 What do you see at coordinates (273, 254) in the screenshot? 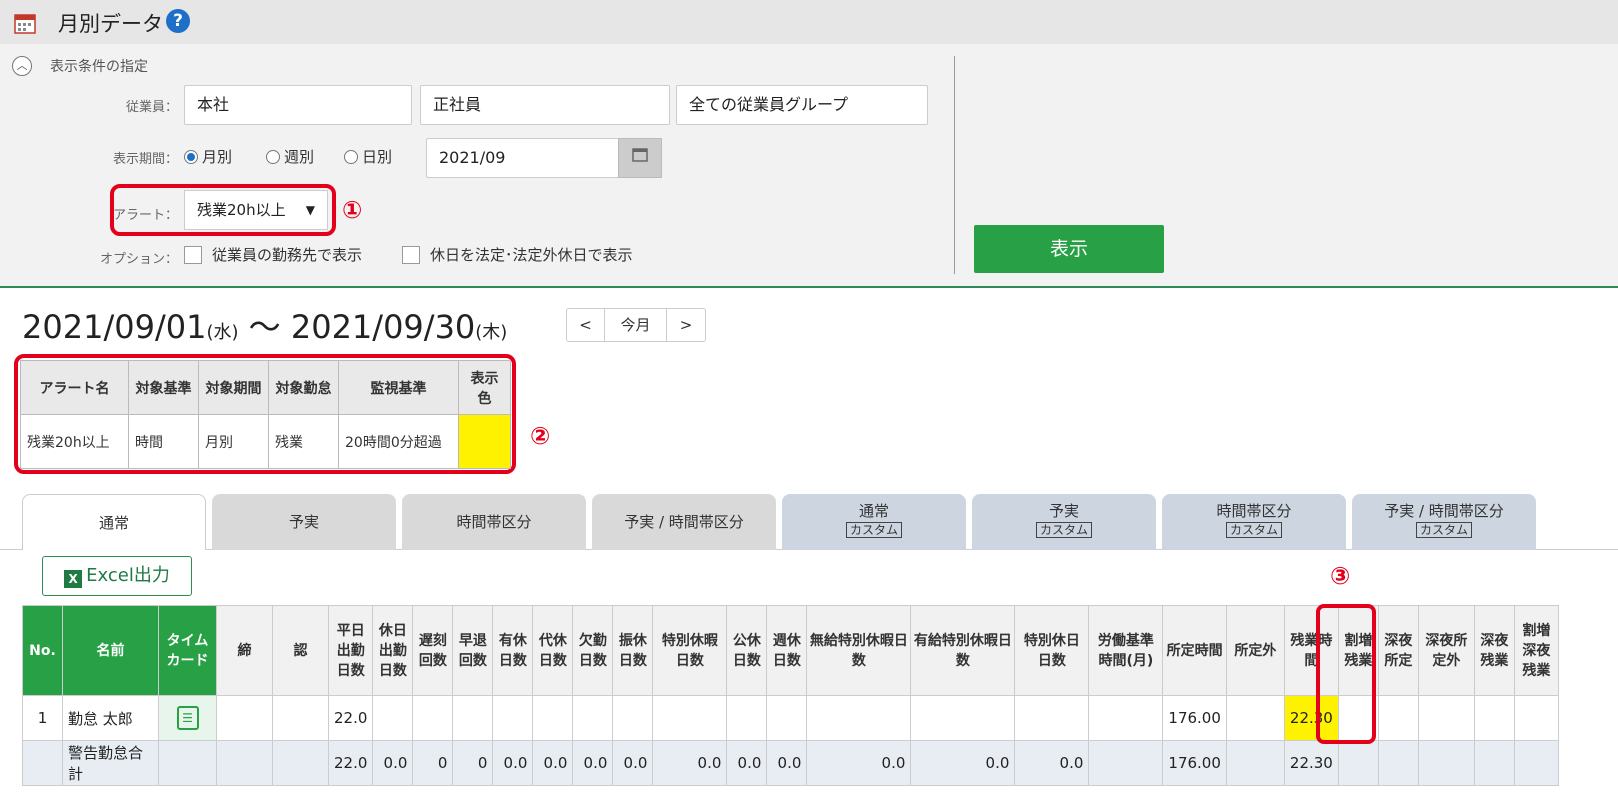
I see `option-checkbox-workplace: 従業員の勤務先で表示` at bounding box center [273, 254].